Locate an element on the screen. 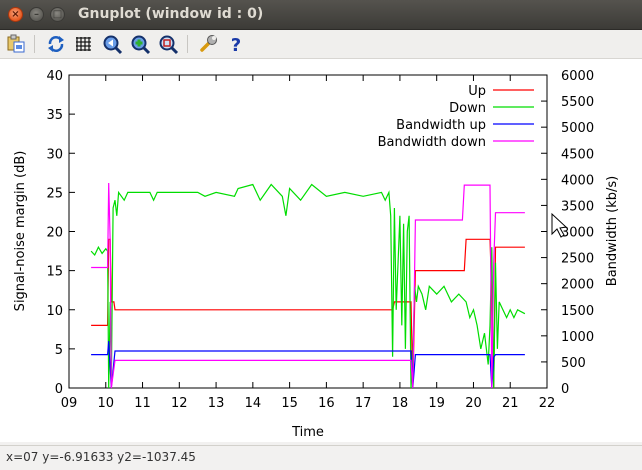  x-tick-label: 16 is located at coordinates (326, 403).